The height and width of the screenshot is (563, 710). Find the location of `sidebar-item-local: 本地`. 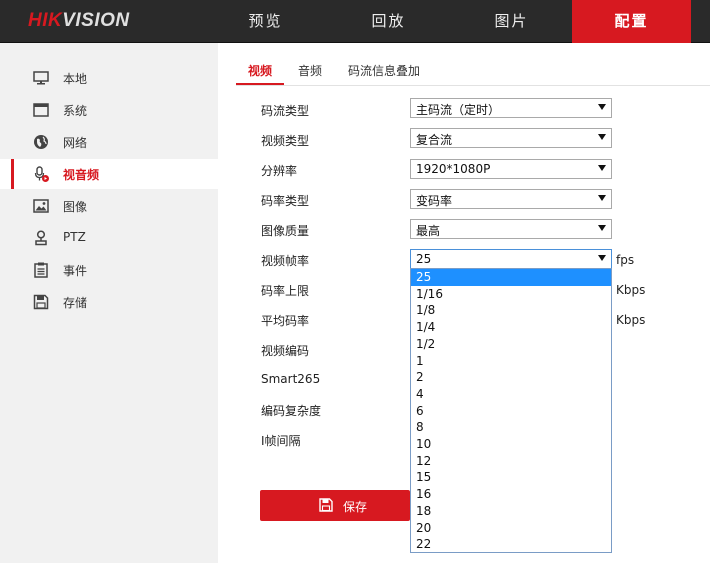

sidebar-item-local: 本地 is located at coordinates (109, 78).